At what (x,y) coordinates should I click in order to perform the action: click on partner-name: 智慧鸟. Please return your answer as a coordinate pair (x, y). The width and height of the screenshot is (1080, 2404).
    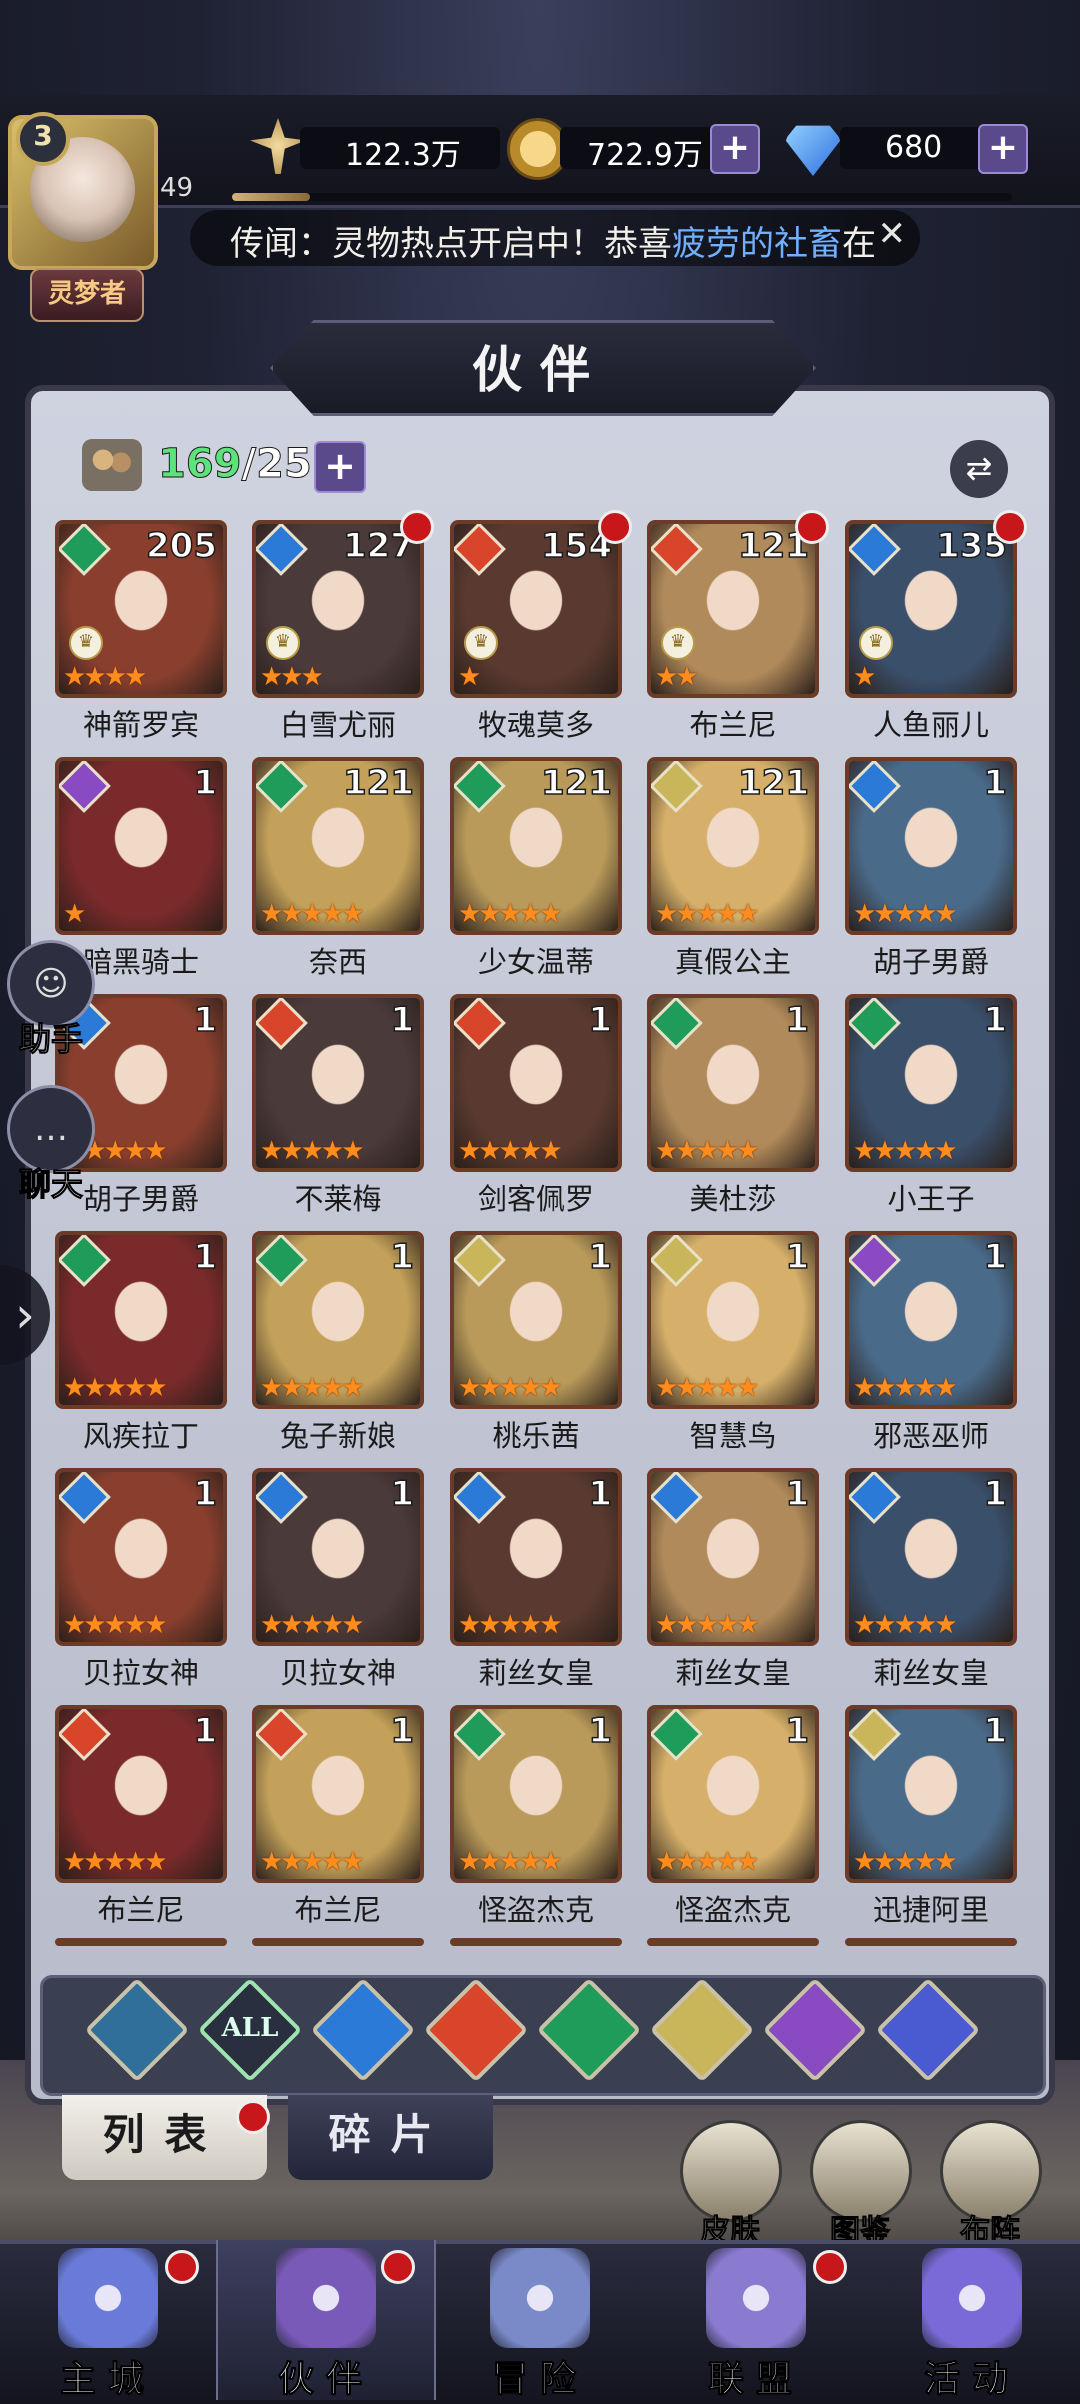
    Looking at the image, I should click on (733, 1436).